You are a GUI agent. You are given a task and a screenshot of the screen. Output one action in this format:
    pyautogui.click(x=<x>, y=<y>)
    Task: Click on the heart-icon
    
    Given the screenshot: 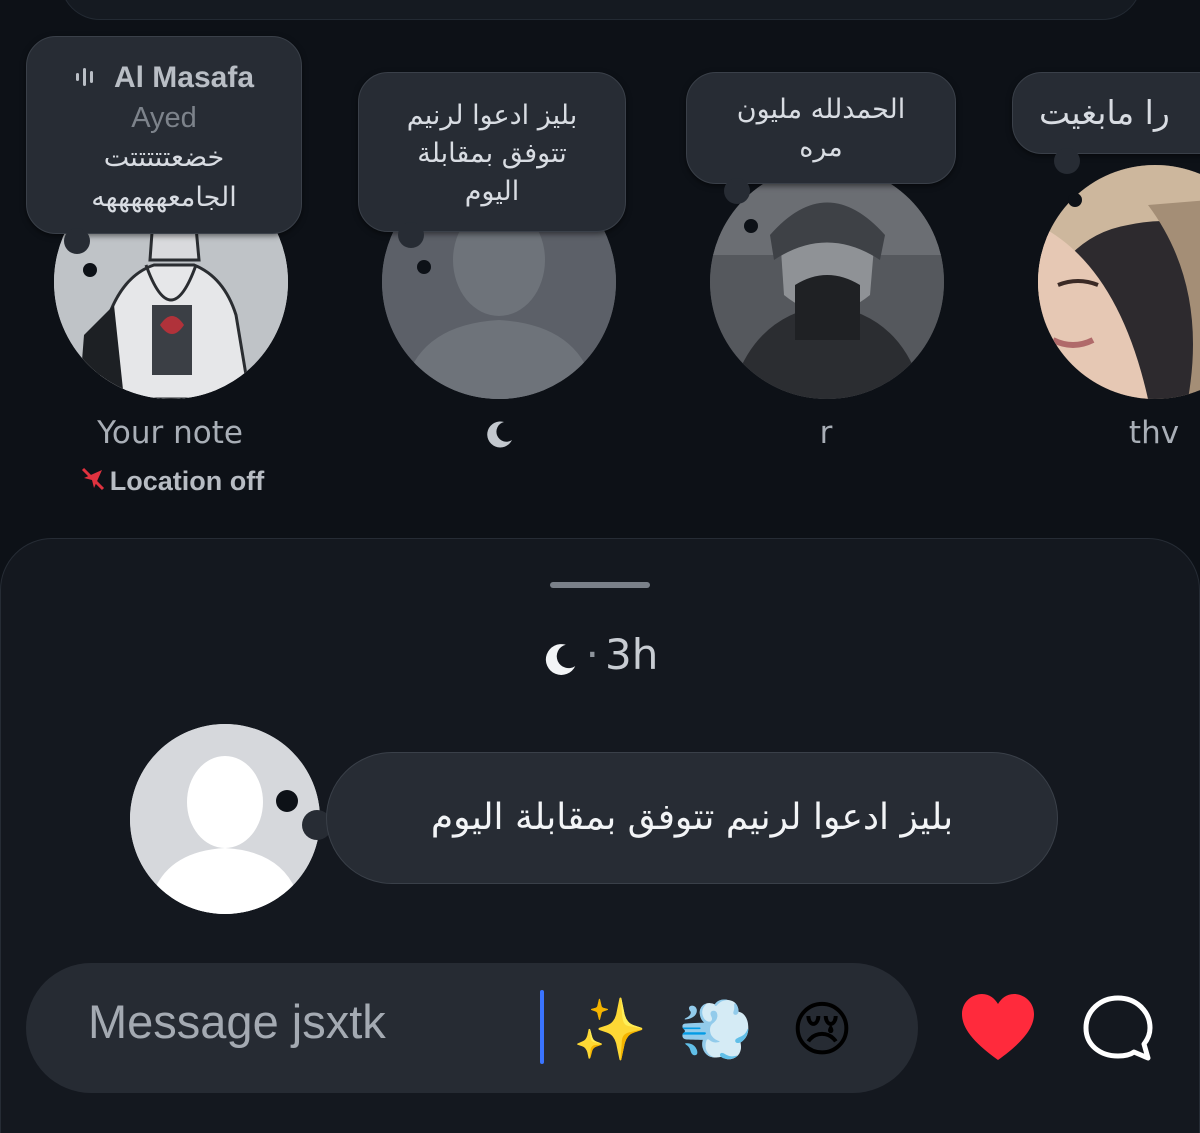 What is the action you would take?
    pyautogui.click(x=998, y=1030)
    